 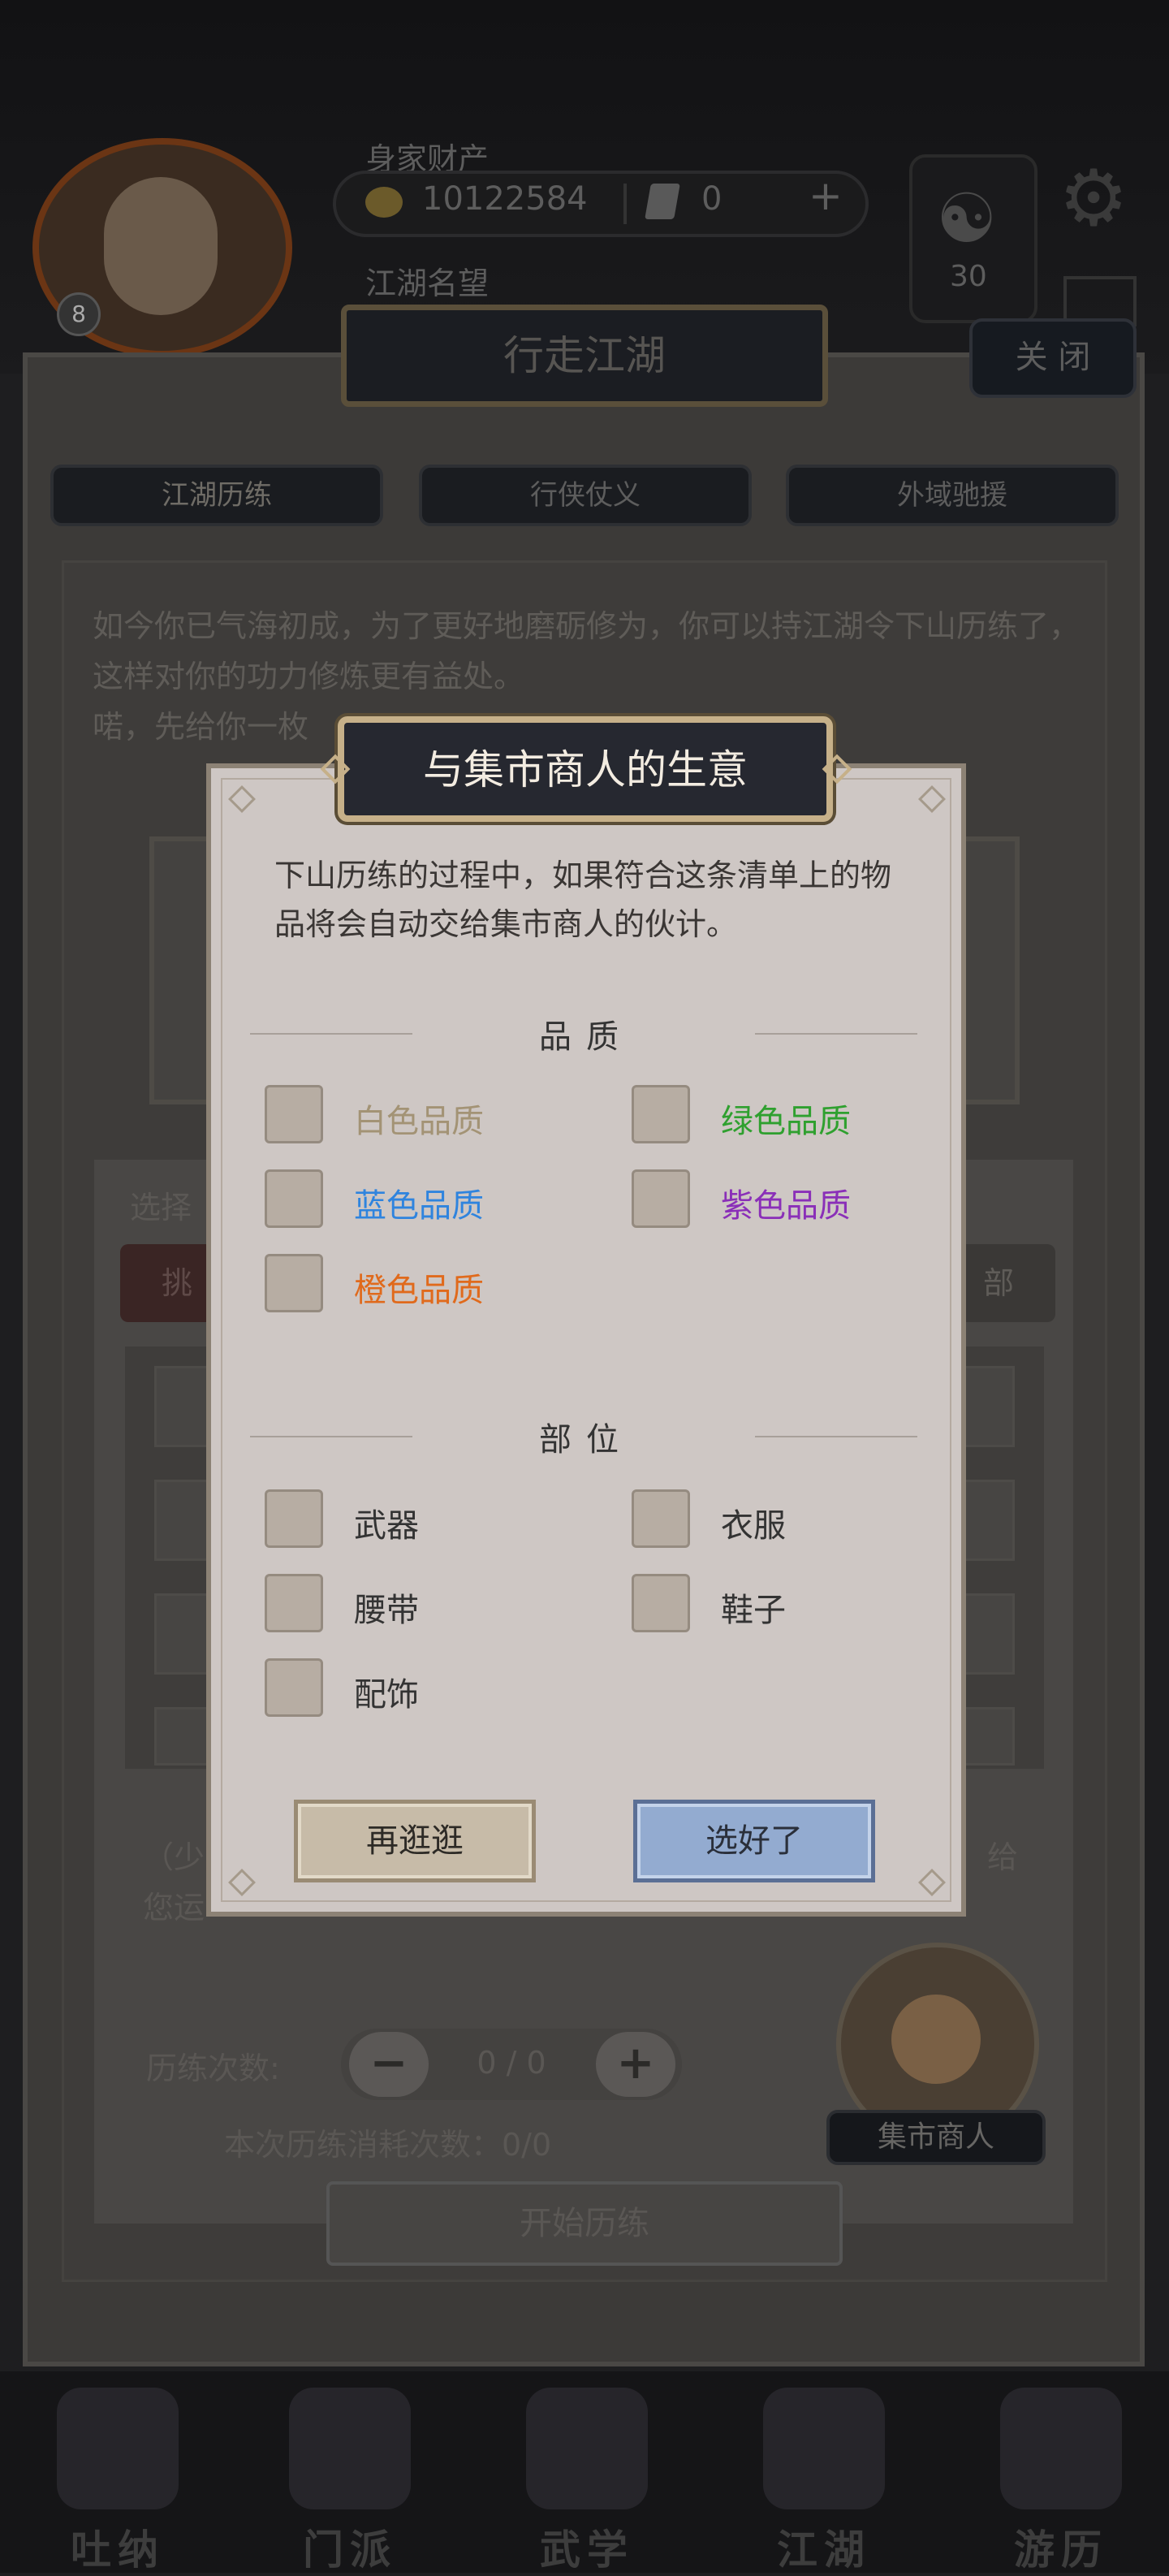 What do you see at coordinates (661, 1114) in the screenshot?
I see `green-quality-checkbox` at bounding box center [661, 1114].